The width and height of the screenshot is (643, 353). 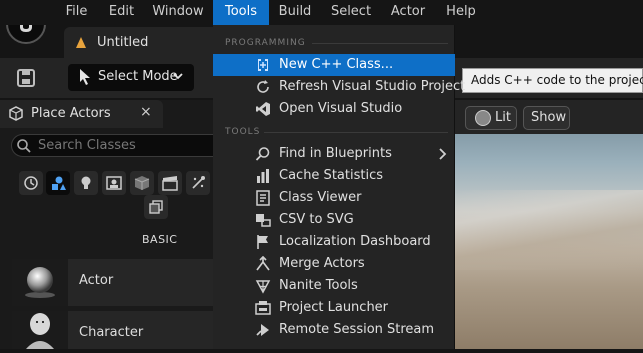 What do you see at coordinates (121, 12) in the screenshot?
I see `menu-edit: Edit` at bounding box center [121, 12].